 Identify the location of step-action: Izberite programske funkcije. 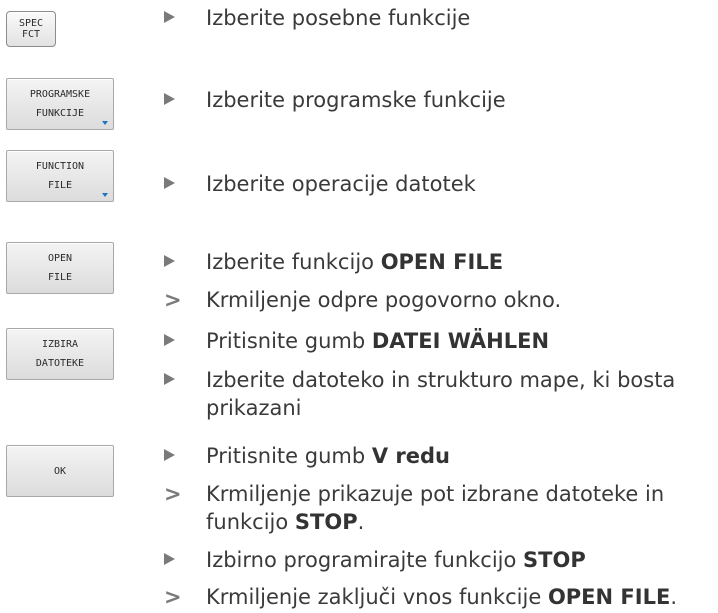
(438, 100).